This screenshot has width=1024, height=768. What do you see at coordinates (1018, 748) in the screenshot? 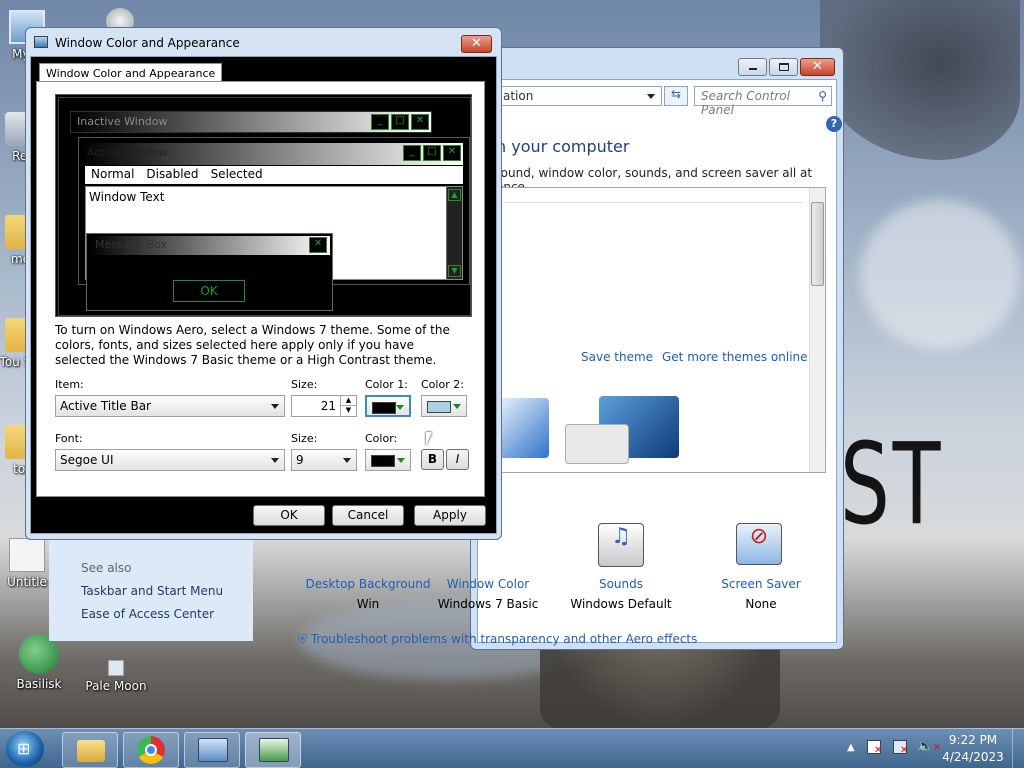
I see `show-desktop-button` at bounding box center [1018, 748].